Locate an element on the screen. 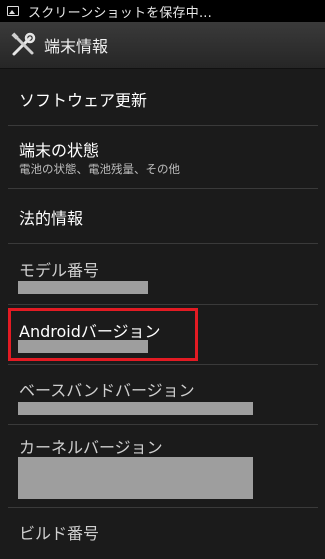  list-item-label: 端末の状態 is located at coordinates (59, 150).